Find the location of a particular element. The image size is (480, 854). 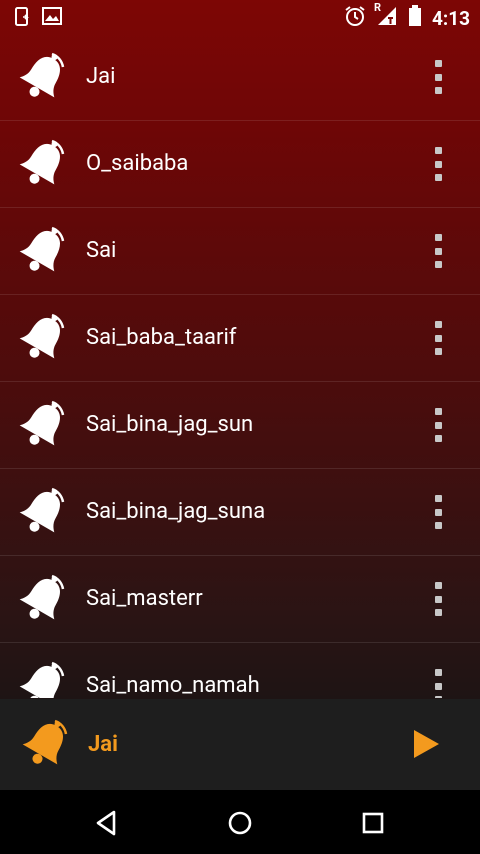

song-list-item: Sai_bina_jag_sun is located at coordinates (240, 425).